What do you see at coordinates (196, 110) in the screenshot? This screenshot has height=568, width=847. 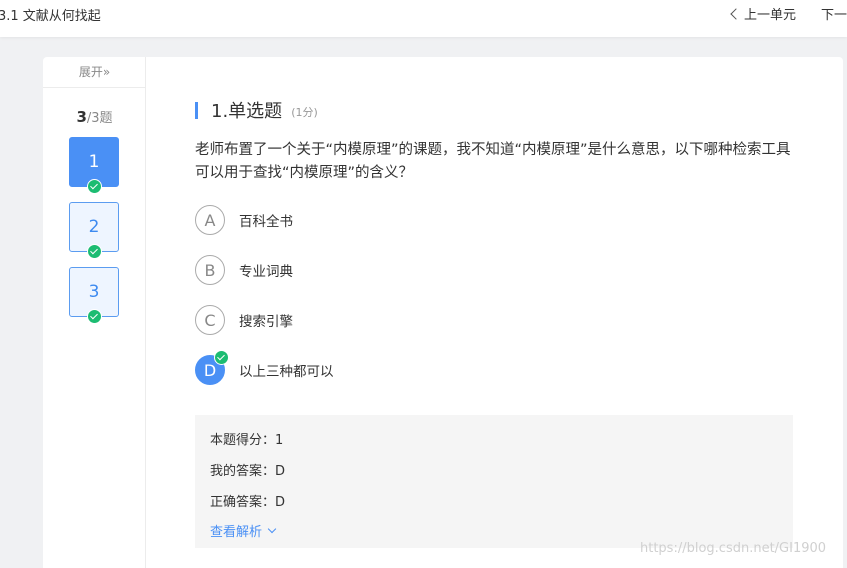 I see `accent-bar` at bounding box center [196, 110].